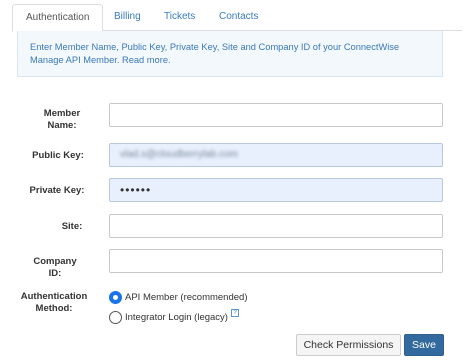 The image size is (474, 363). I want to click on public-key-value: vlad.s@cloudberrylab.com, so click(179, 154).